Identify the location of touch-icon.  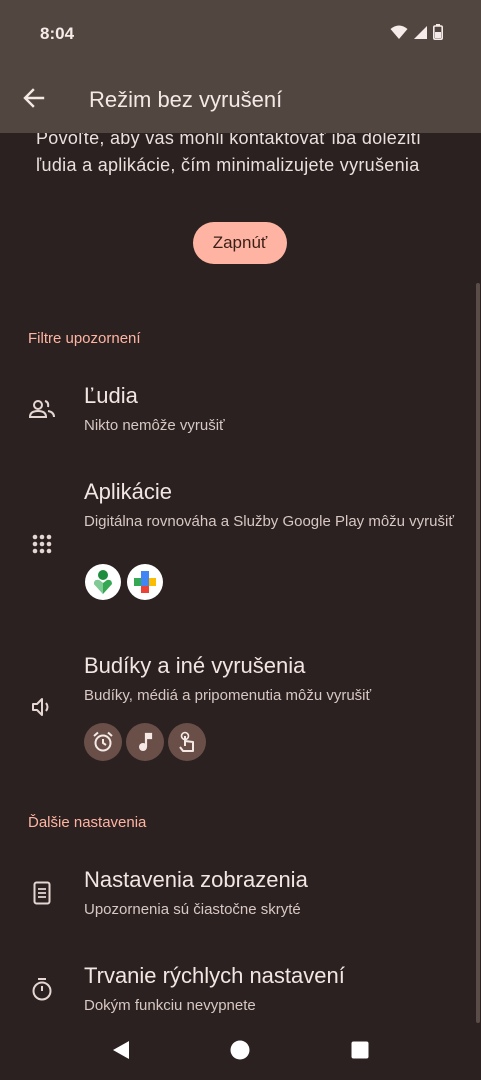
(187, 742).